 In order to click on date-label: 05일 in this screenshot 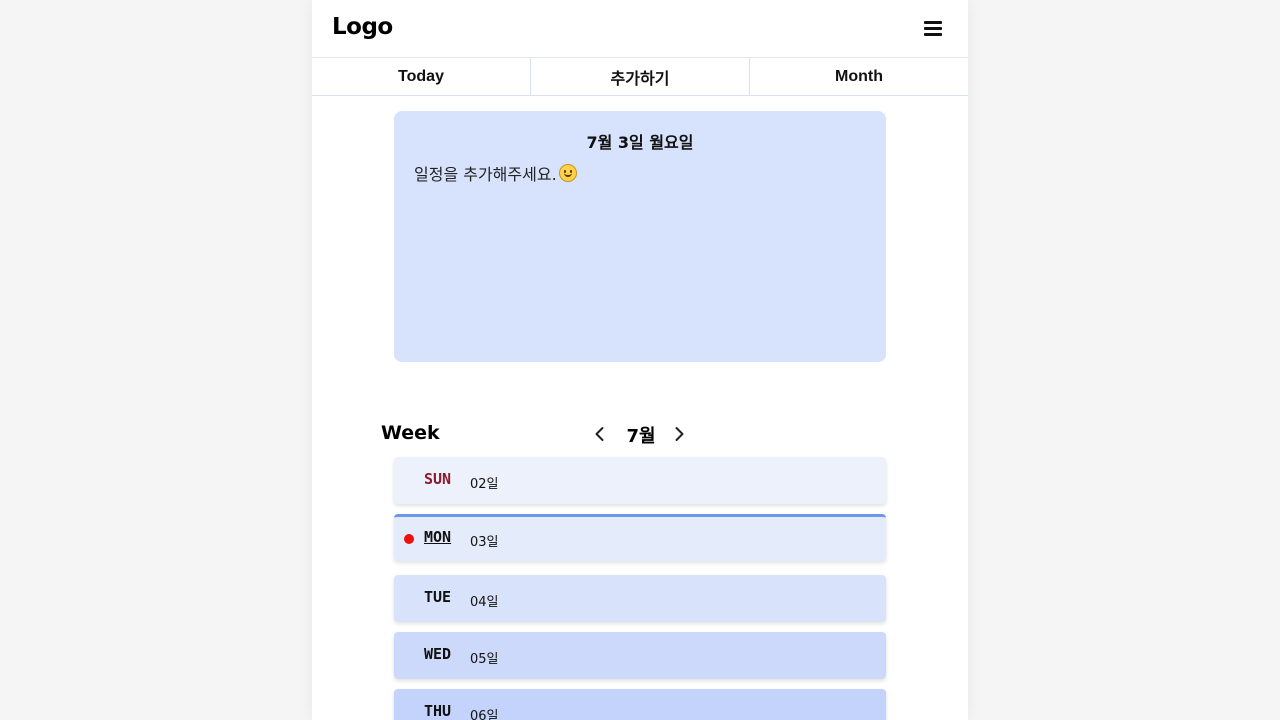, I will do `click(484, 659)`.